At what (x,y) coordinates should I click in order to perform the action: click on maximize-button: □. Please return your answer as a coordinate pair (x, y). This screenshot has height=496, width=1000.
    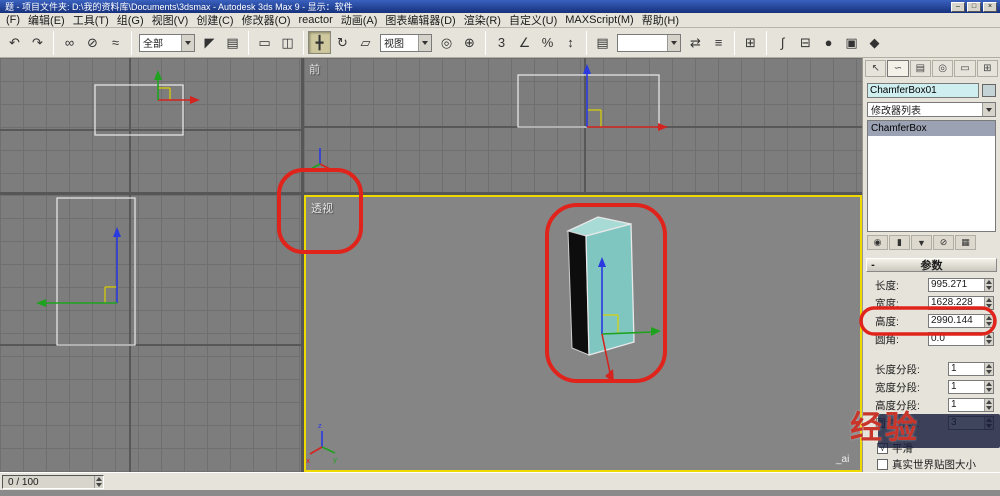
    Looking at the image, I should click on (974, 6).